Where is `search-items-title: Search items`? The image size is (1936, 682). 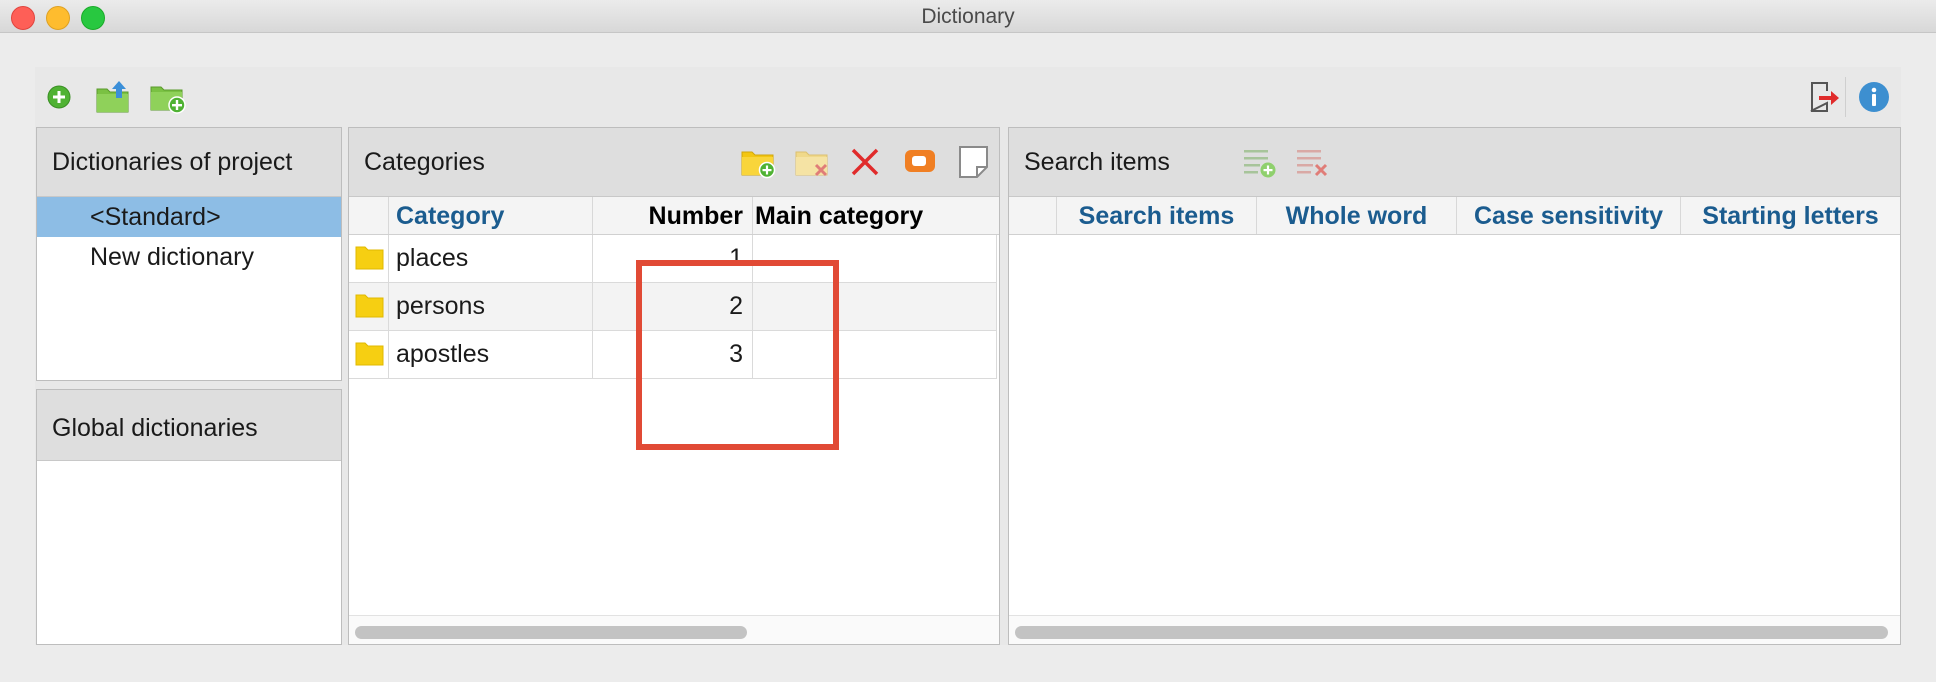
search-items-title: Search items is located at coordinates (1097, 162).